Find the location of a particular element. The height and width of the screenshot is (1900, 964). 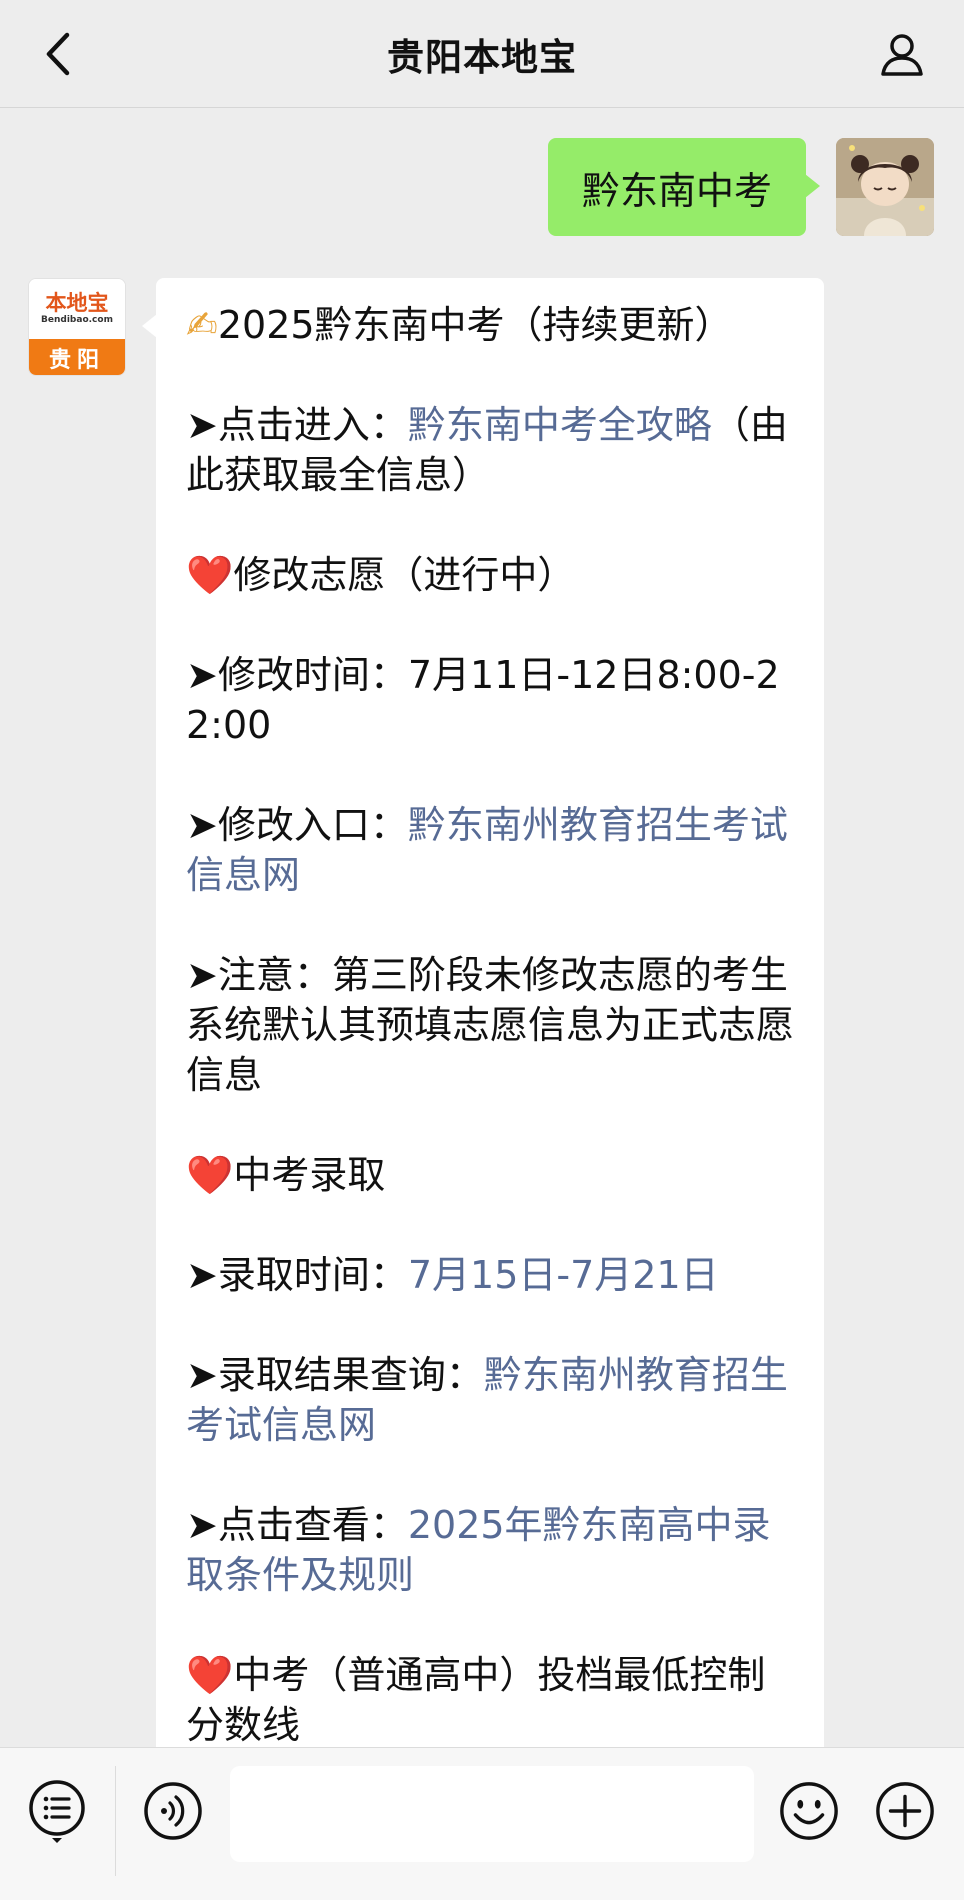

outgoing-message-row: 黔东南中考 is located at coordinates (740, 187).